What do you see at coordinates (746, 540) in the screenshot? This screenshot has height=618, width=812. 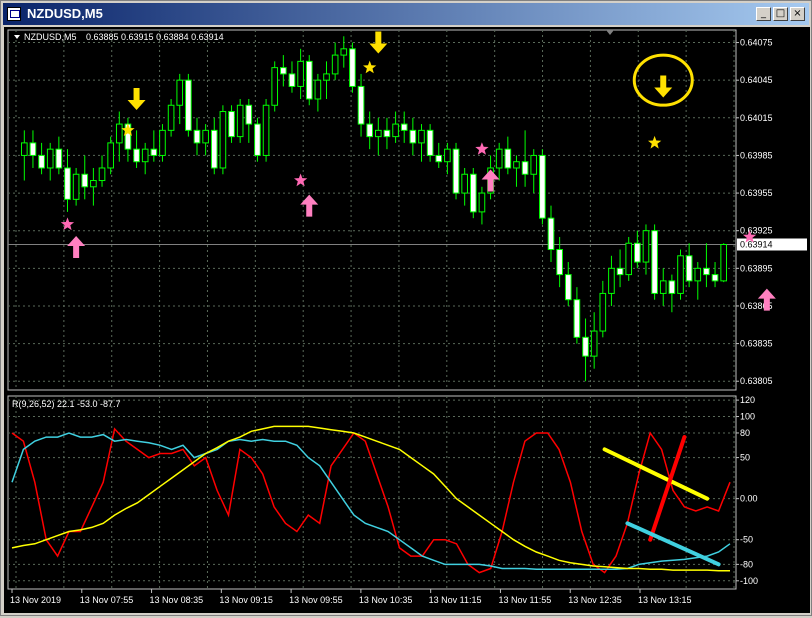 I see `oscillator-tick-label: -50` at bounding box center [746, 540].